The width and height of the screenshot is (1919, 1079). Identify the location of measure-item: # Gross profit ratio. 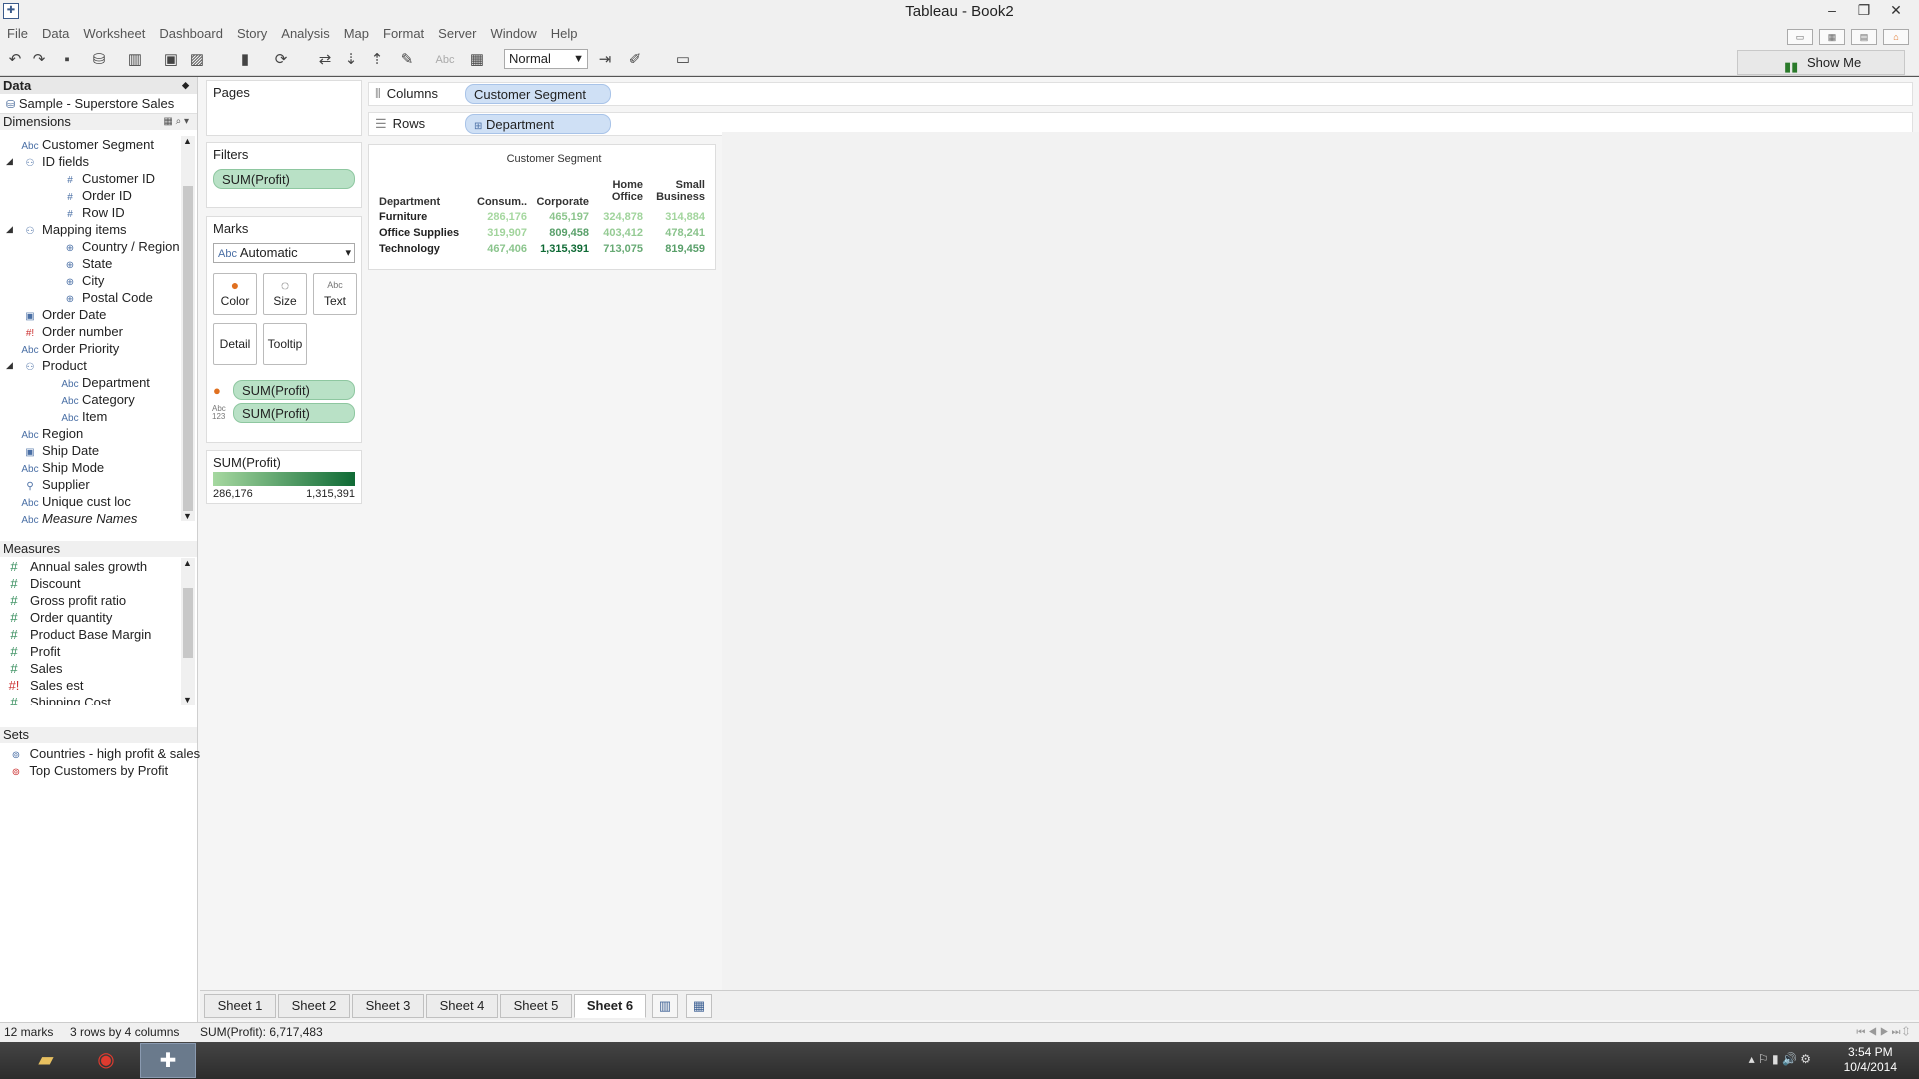
(65, 600).